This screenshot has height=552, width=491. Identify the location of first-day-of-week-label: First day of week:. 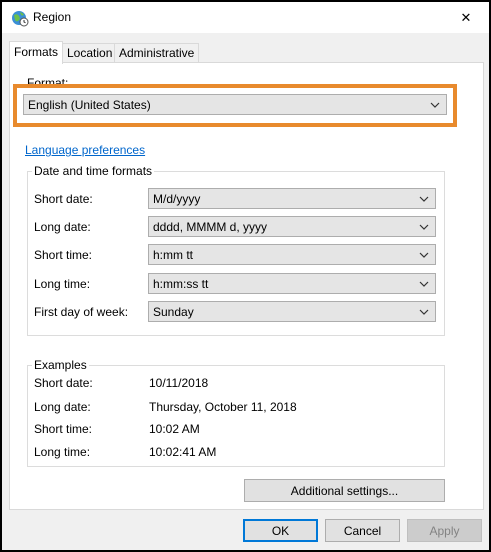
(81, 312).